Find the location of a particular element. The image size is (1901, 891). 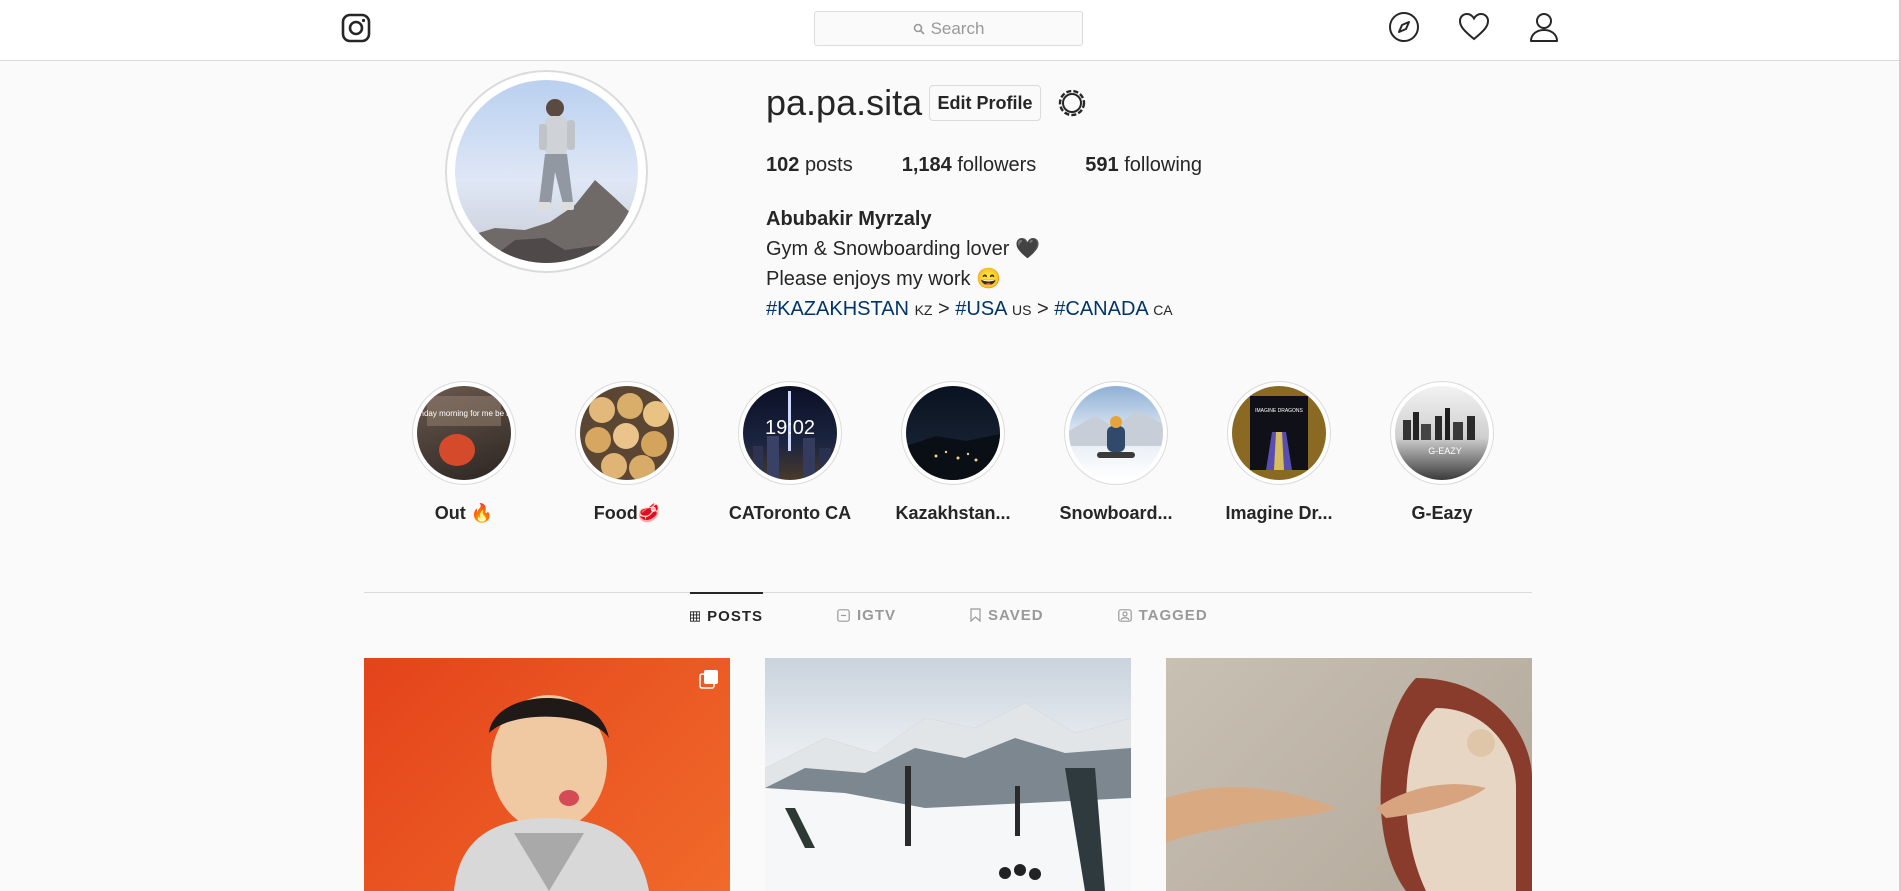

grid-icon is located at coordinates (695, 616).